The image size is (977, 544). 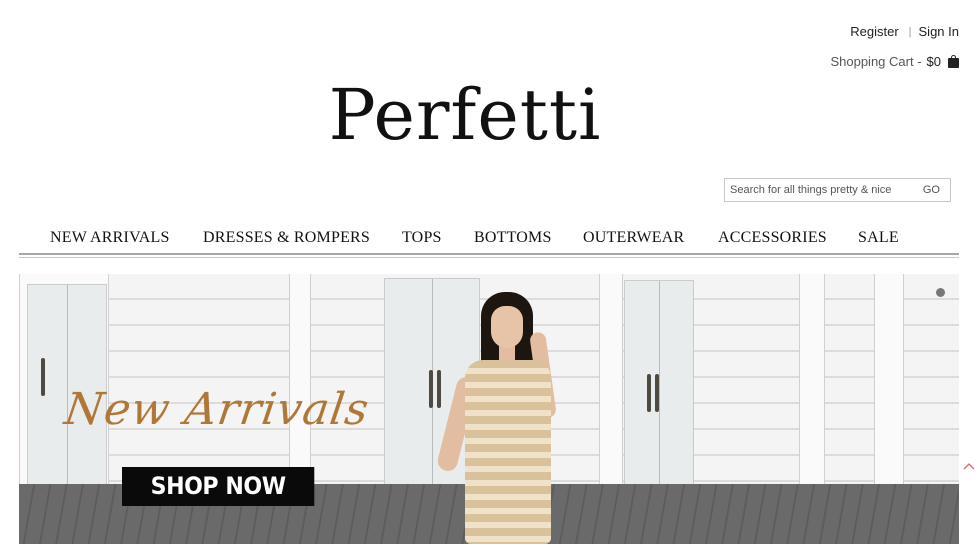 What do you see at coordinates (969, 467) in the screenshot?
I see `chevron-up-icon` at bounding box center [969, 467].